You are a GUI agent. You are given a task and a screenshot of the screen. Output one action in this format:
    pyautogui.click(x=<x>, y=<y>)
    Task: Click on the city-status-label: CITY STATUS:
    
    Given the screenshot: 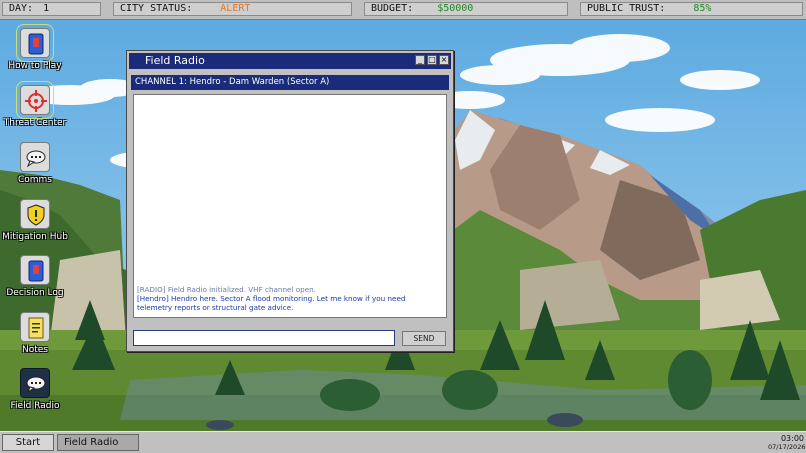 What is the action you would take?
    pyautogui.click(x=156, y=8)
    